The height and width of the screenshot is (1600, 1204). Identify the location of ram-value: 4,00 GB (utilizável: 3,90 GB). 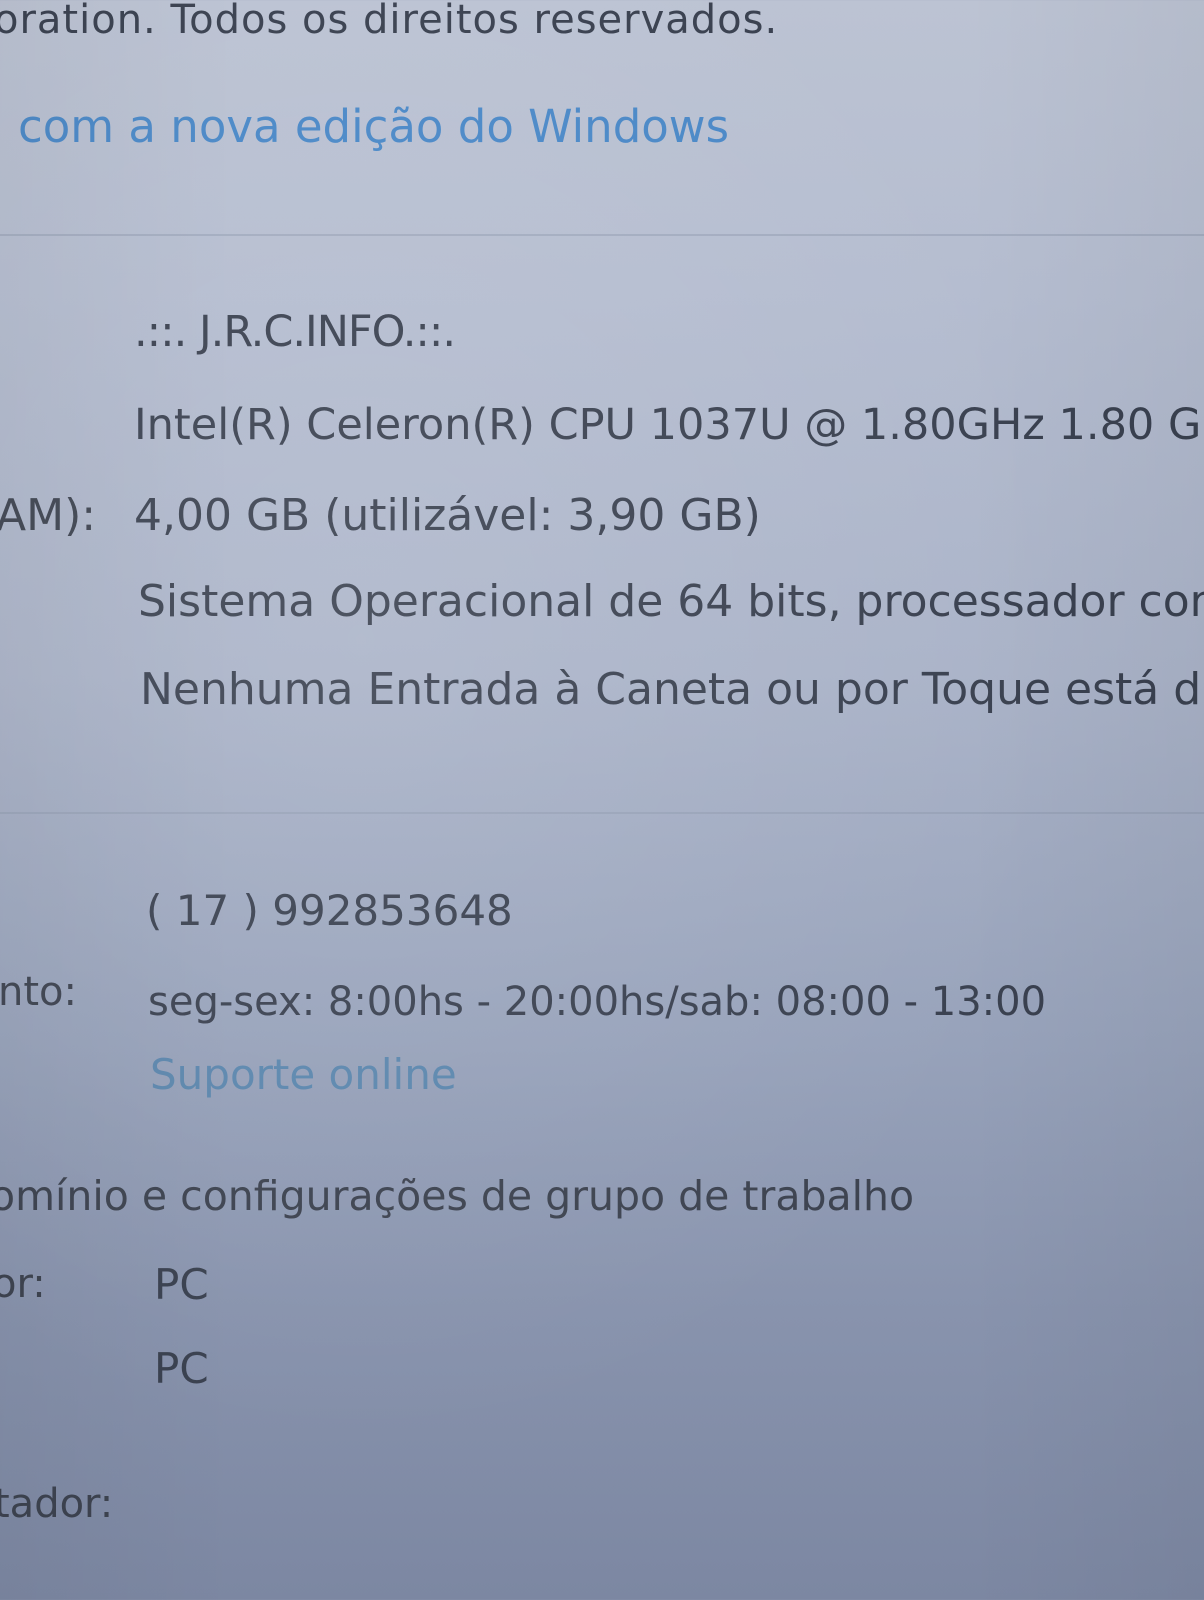
(447, 515).